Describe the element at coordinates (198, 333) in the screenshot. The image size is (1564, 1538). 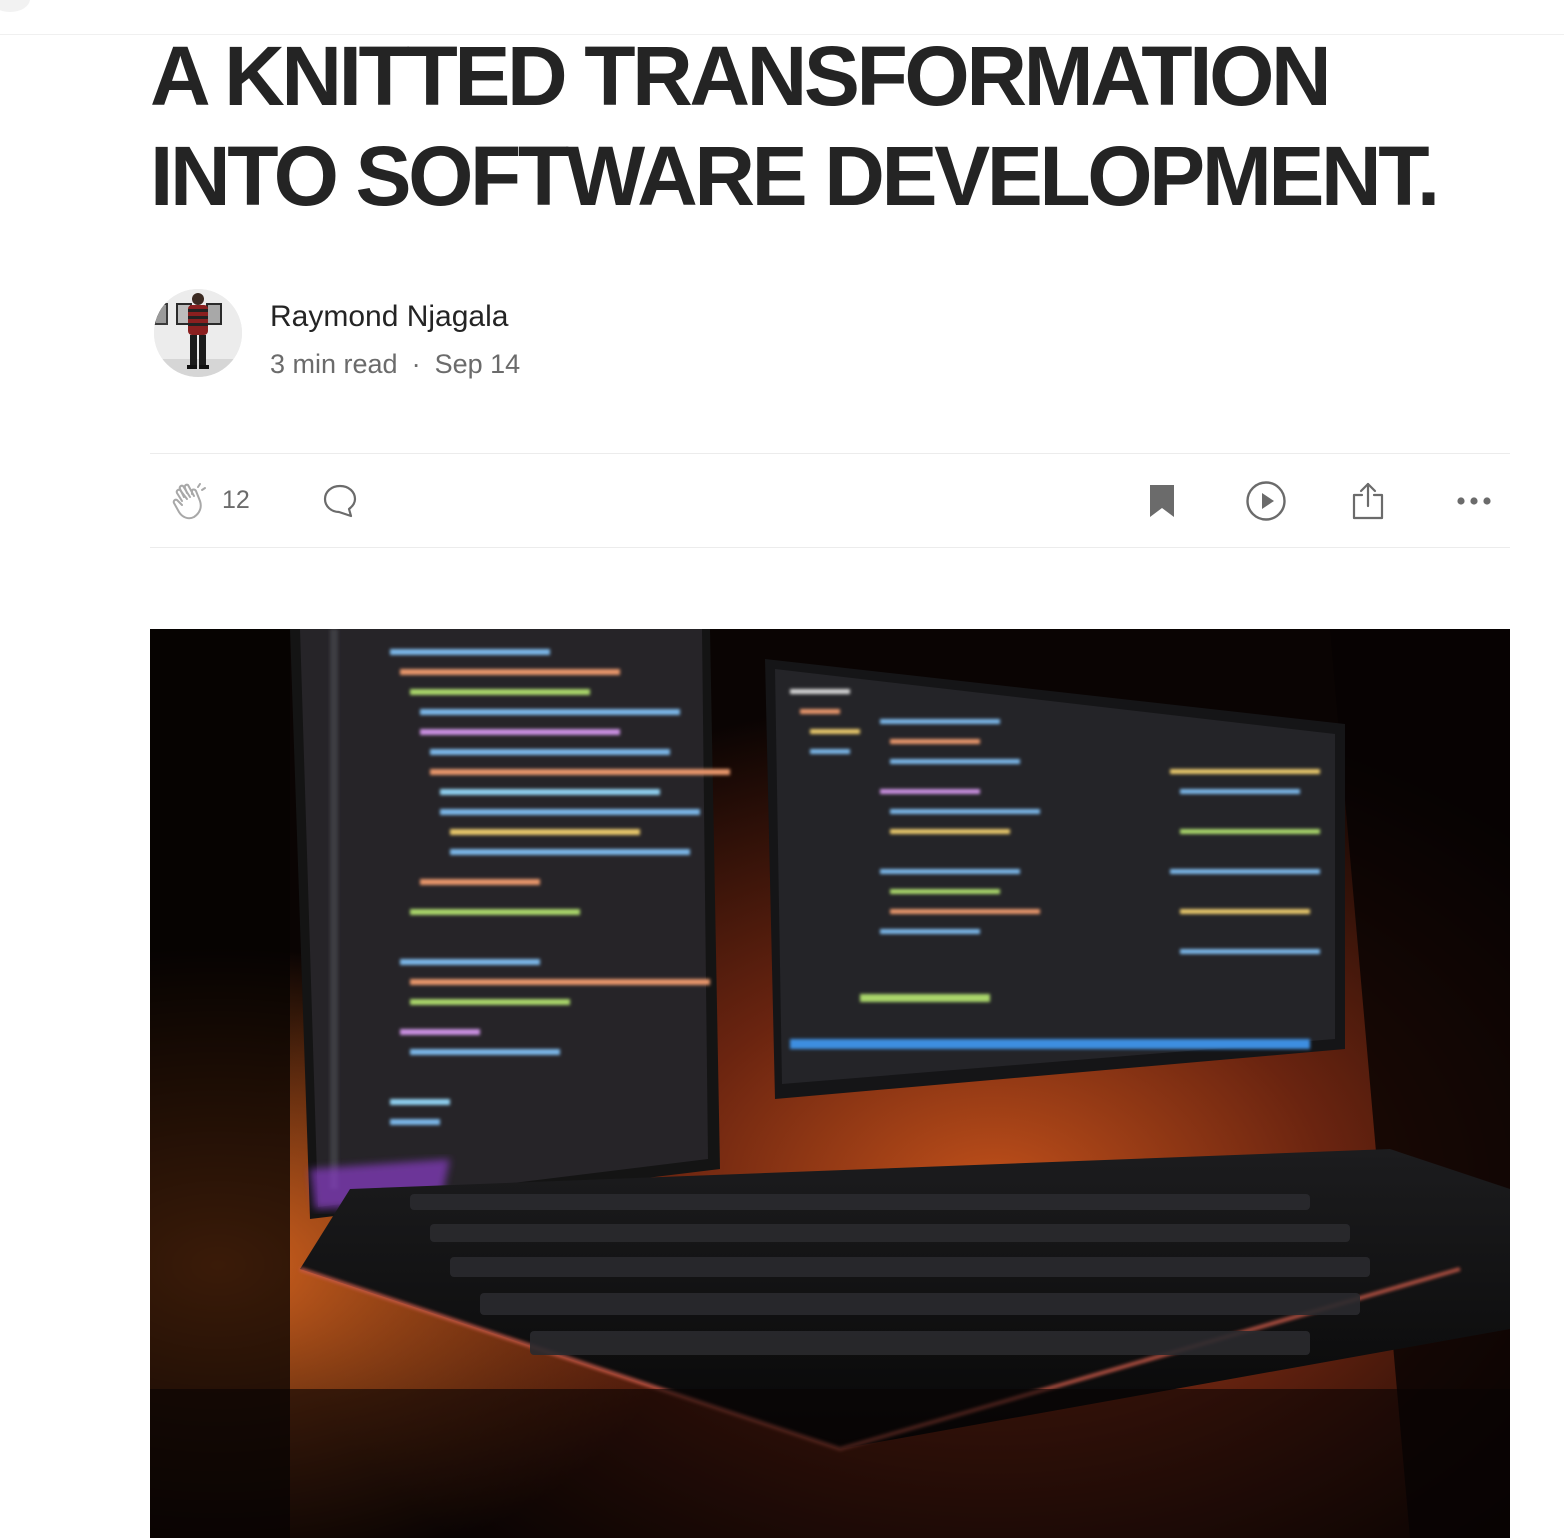
I see `avatar` at that location.